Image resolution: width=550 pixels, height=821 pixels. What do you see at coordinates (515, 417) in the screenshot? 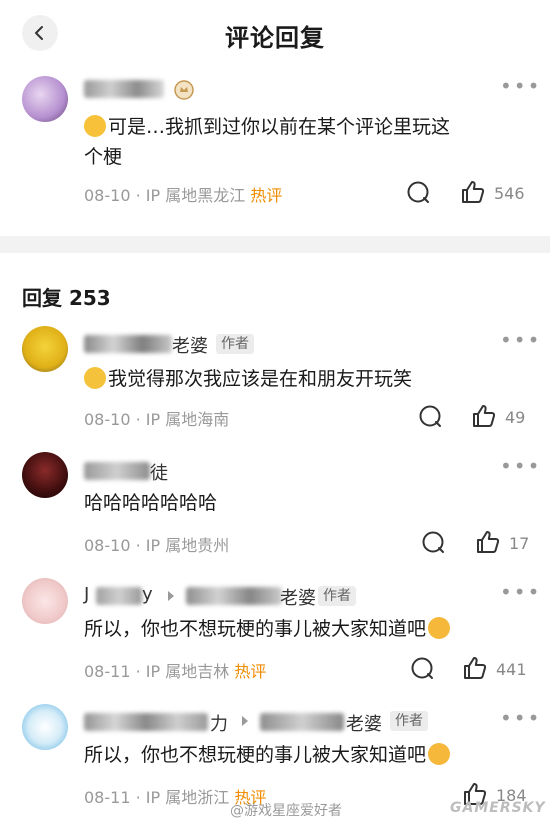
I see `like-count: 49` at bounding box center [515, 417].